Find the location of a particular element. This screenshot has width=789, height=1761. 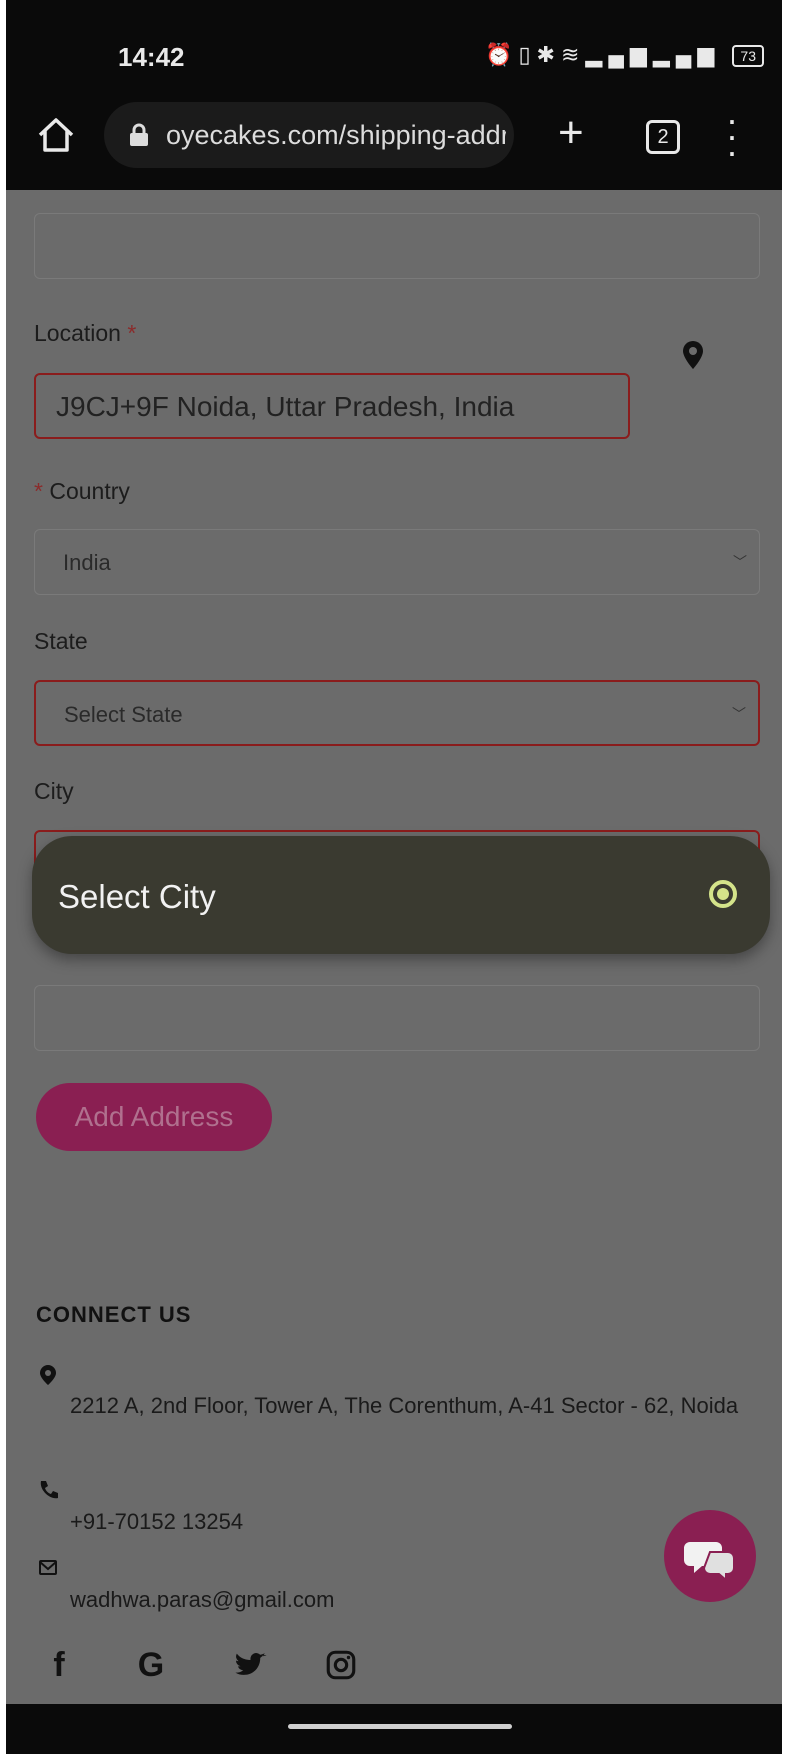

state-select-value: Select State is located at coordinates (123, 714).